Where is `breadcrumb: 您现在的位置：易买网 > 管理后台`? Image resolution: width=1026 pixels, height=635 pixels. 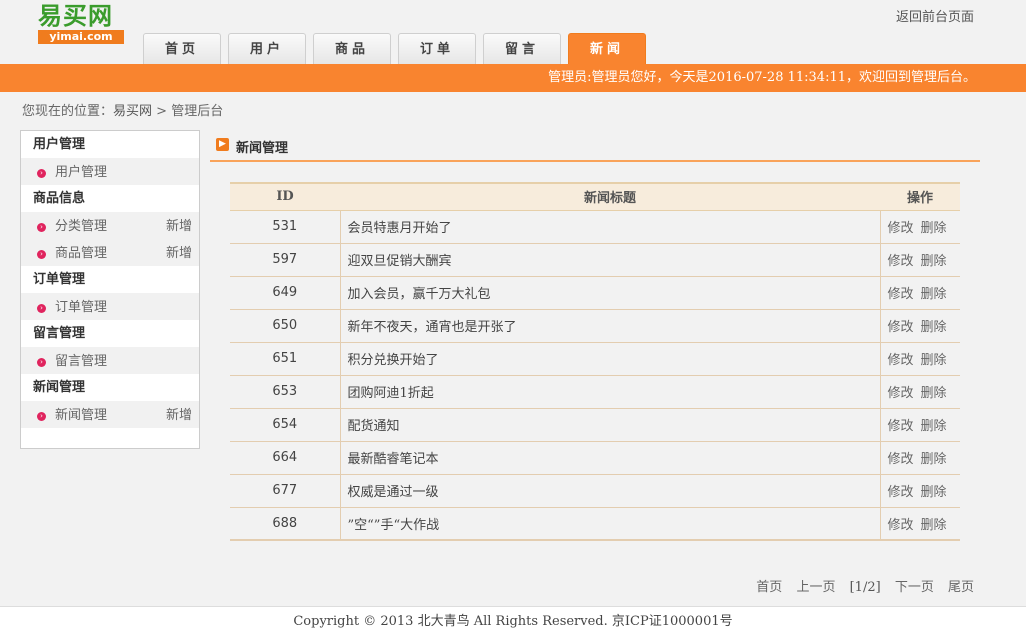 breadcrumb: 您现在的位置：易买网 > 管理后台 is located at coordinates (122, 109).